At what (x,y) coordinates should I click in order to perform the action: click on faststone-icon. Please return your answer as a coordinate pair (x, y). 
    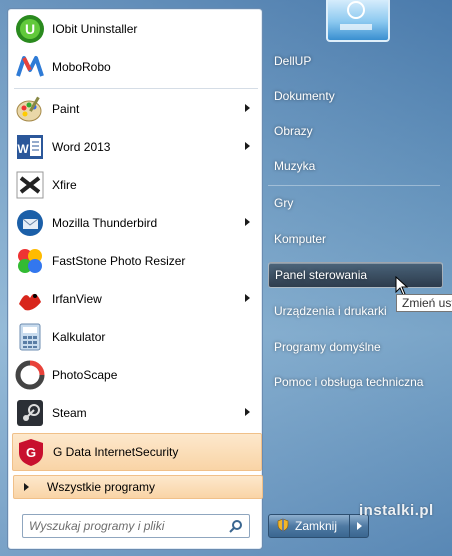
    Looking at the image, I should click on (30, 261).